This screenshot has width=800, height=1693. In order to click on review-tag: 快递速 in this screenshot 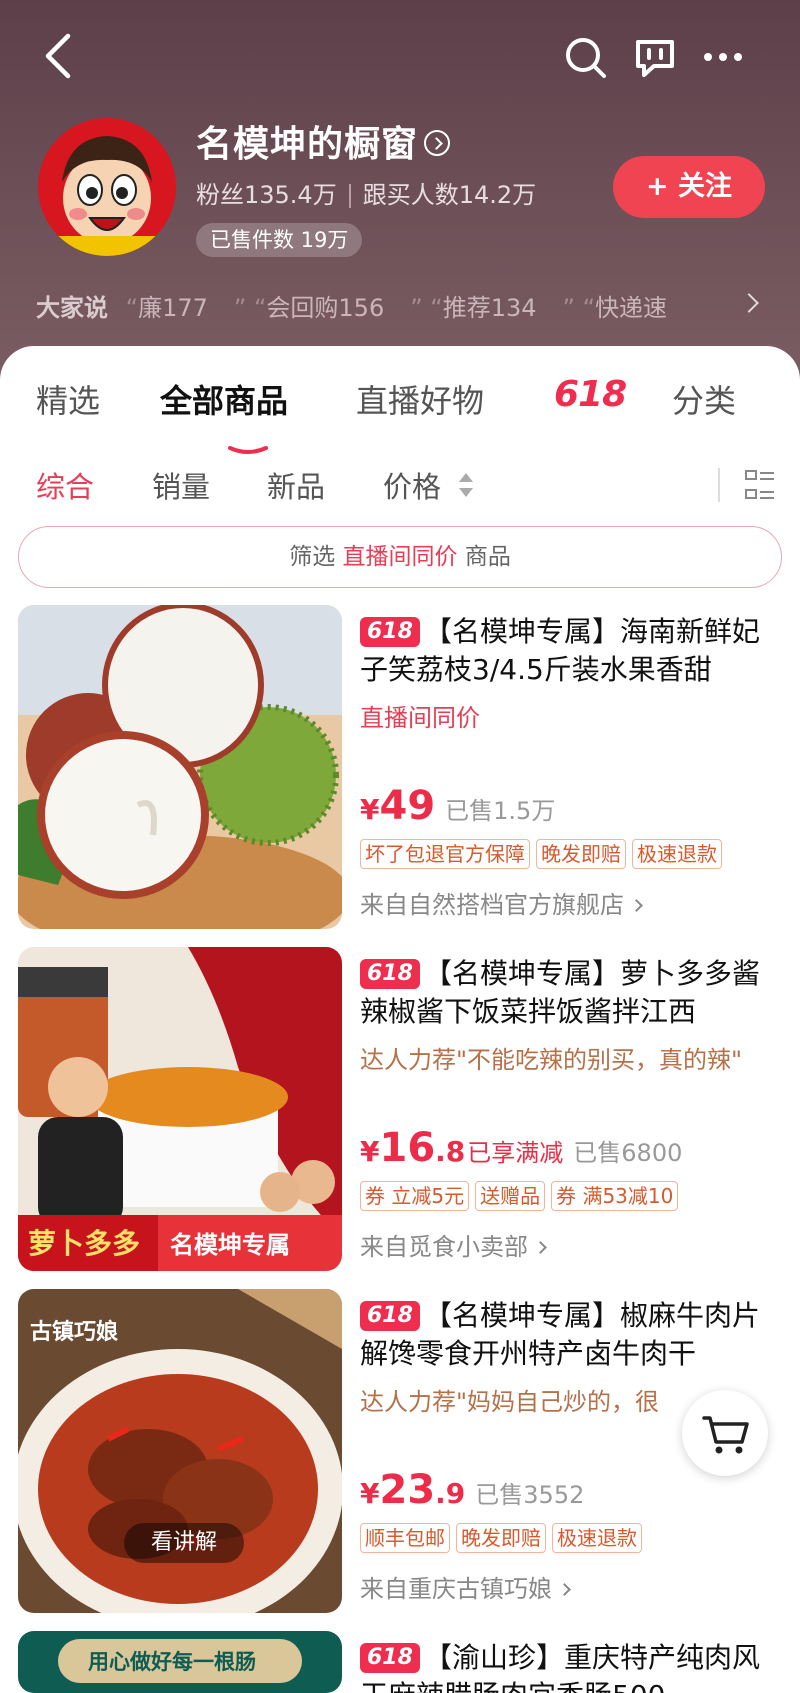, I will do `click(631, 308)`.